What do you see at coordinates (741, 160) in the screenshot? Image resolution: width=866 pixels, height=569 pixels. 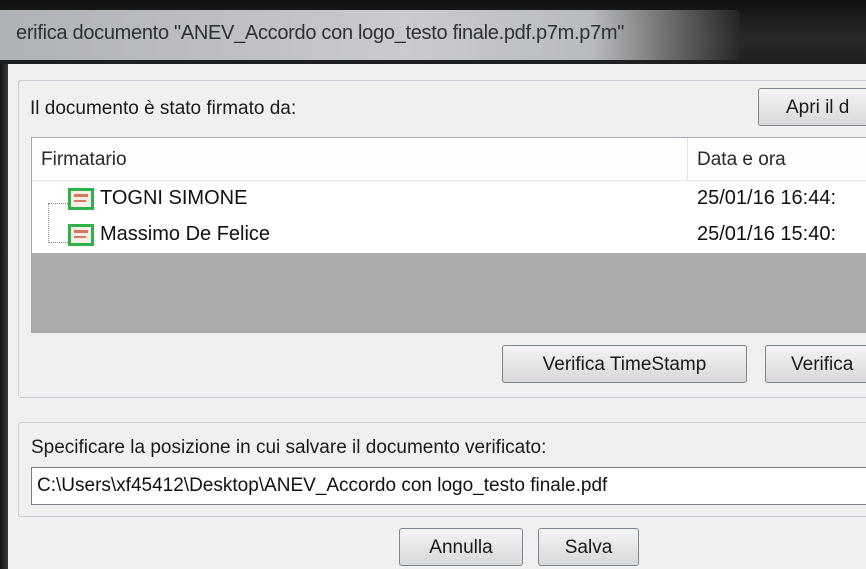 I see `column-header-datetime: Data e ora` at bounding box center [741, 160].